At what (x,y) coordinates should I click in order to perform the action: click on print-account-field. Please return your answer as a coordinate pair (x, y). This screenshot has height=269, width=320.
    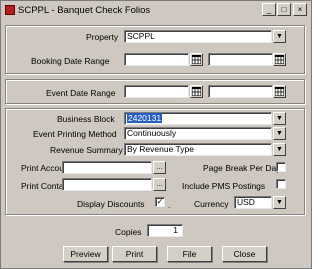
    Looking at the image, I should click on (107, 167).